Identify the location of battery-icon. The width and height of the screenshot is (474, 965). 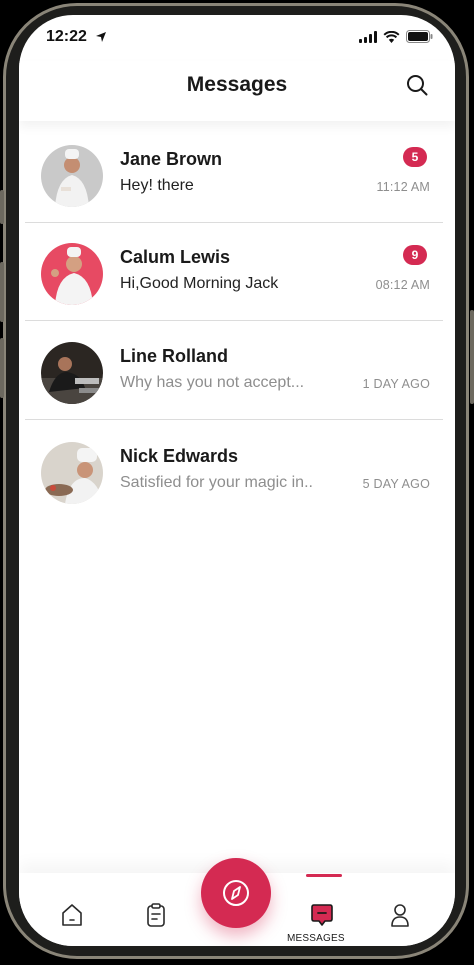
(419, 36).